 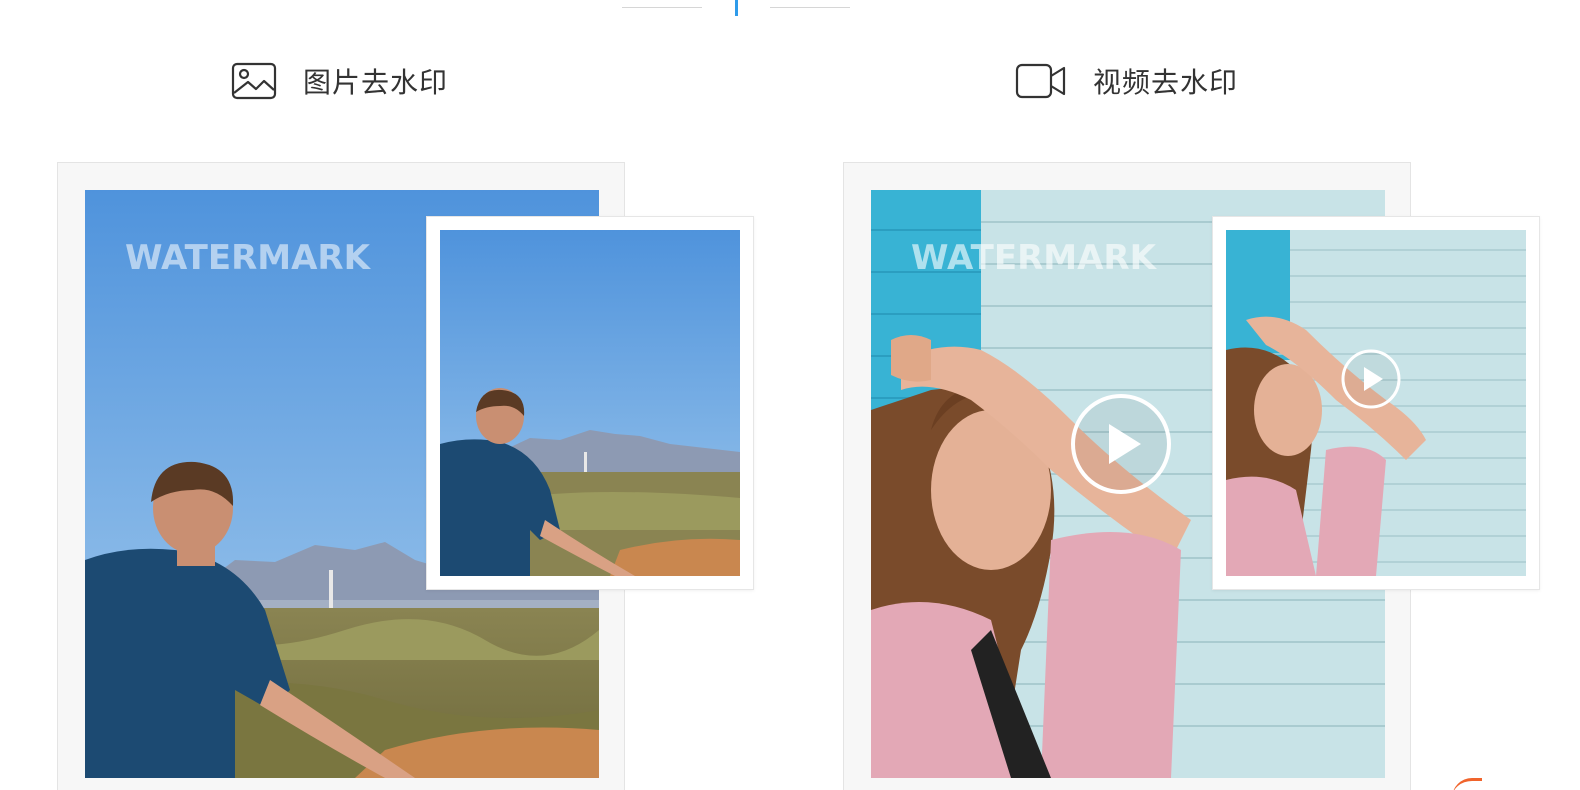 What do you see at coordinates (810, 7) in the screenshot?
I see `divider-line-right` at bounding box center [810, 7].